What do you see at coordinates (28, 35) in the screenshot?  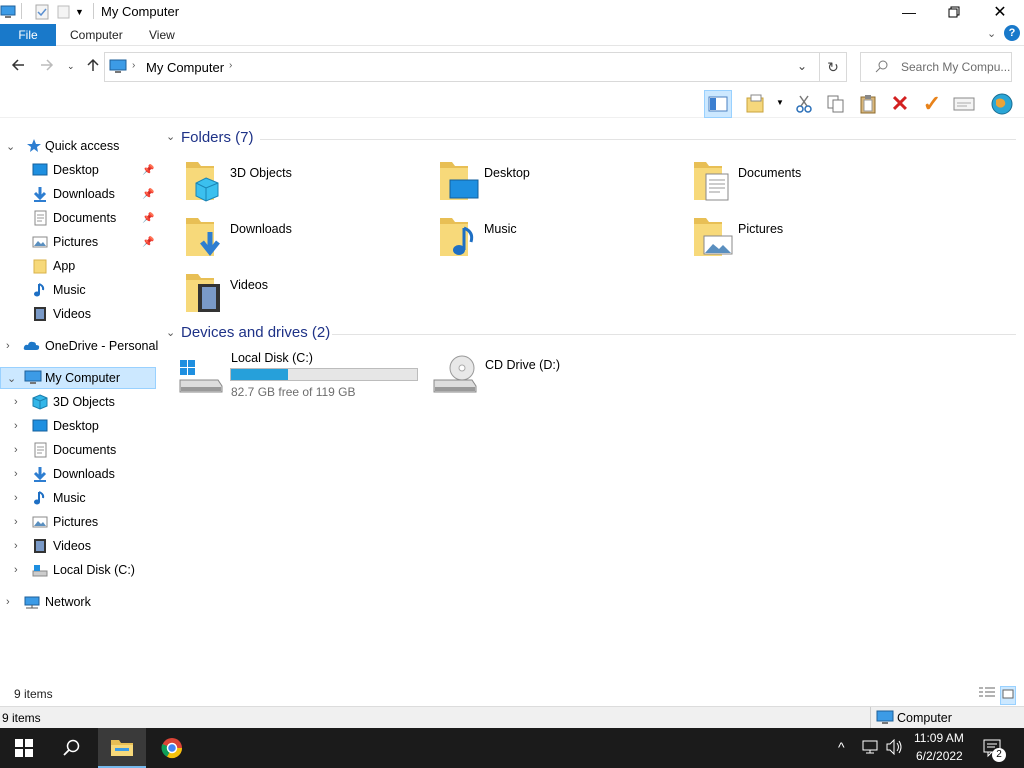 I see `tab-file: File` at bounding box center [28, 35].